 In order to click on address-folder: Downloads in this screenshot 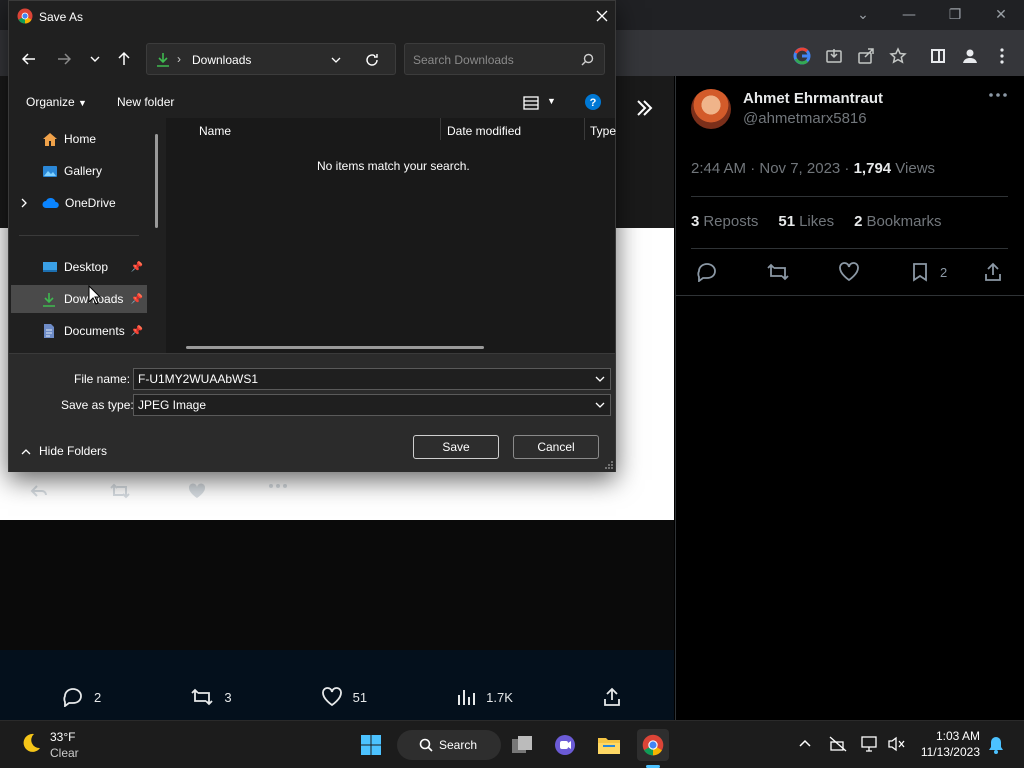, I will do `click(221, 60)`.